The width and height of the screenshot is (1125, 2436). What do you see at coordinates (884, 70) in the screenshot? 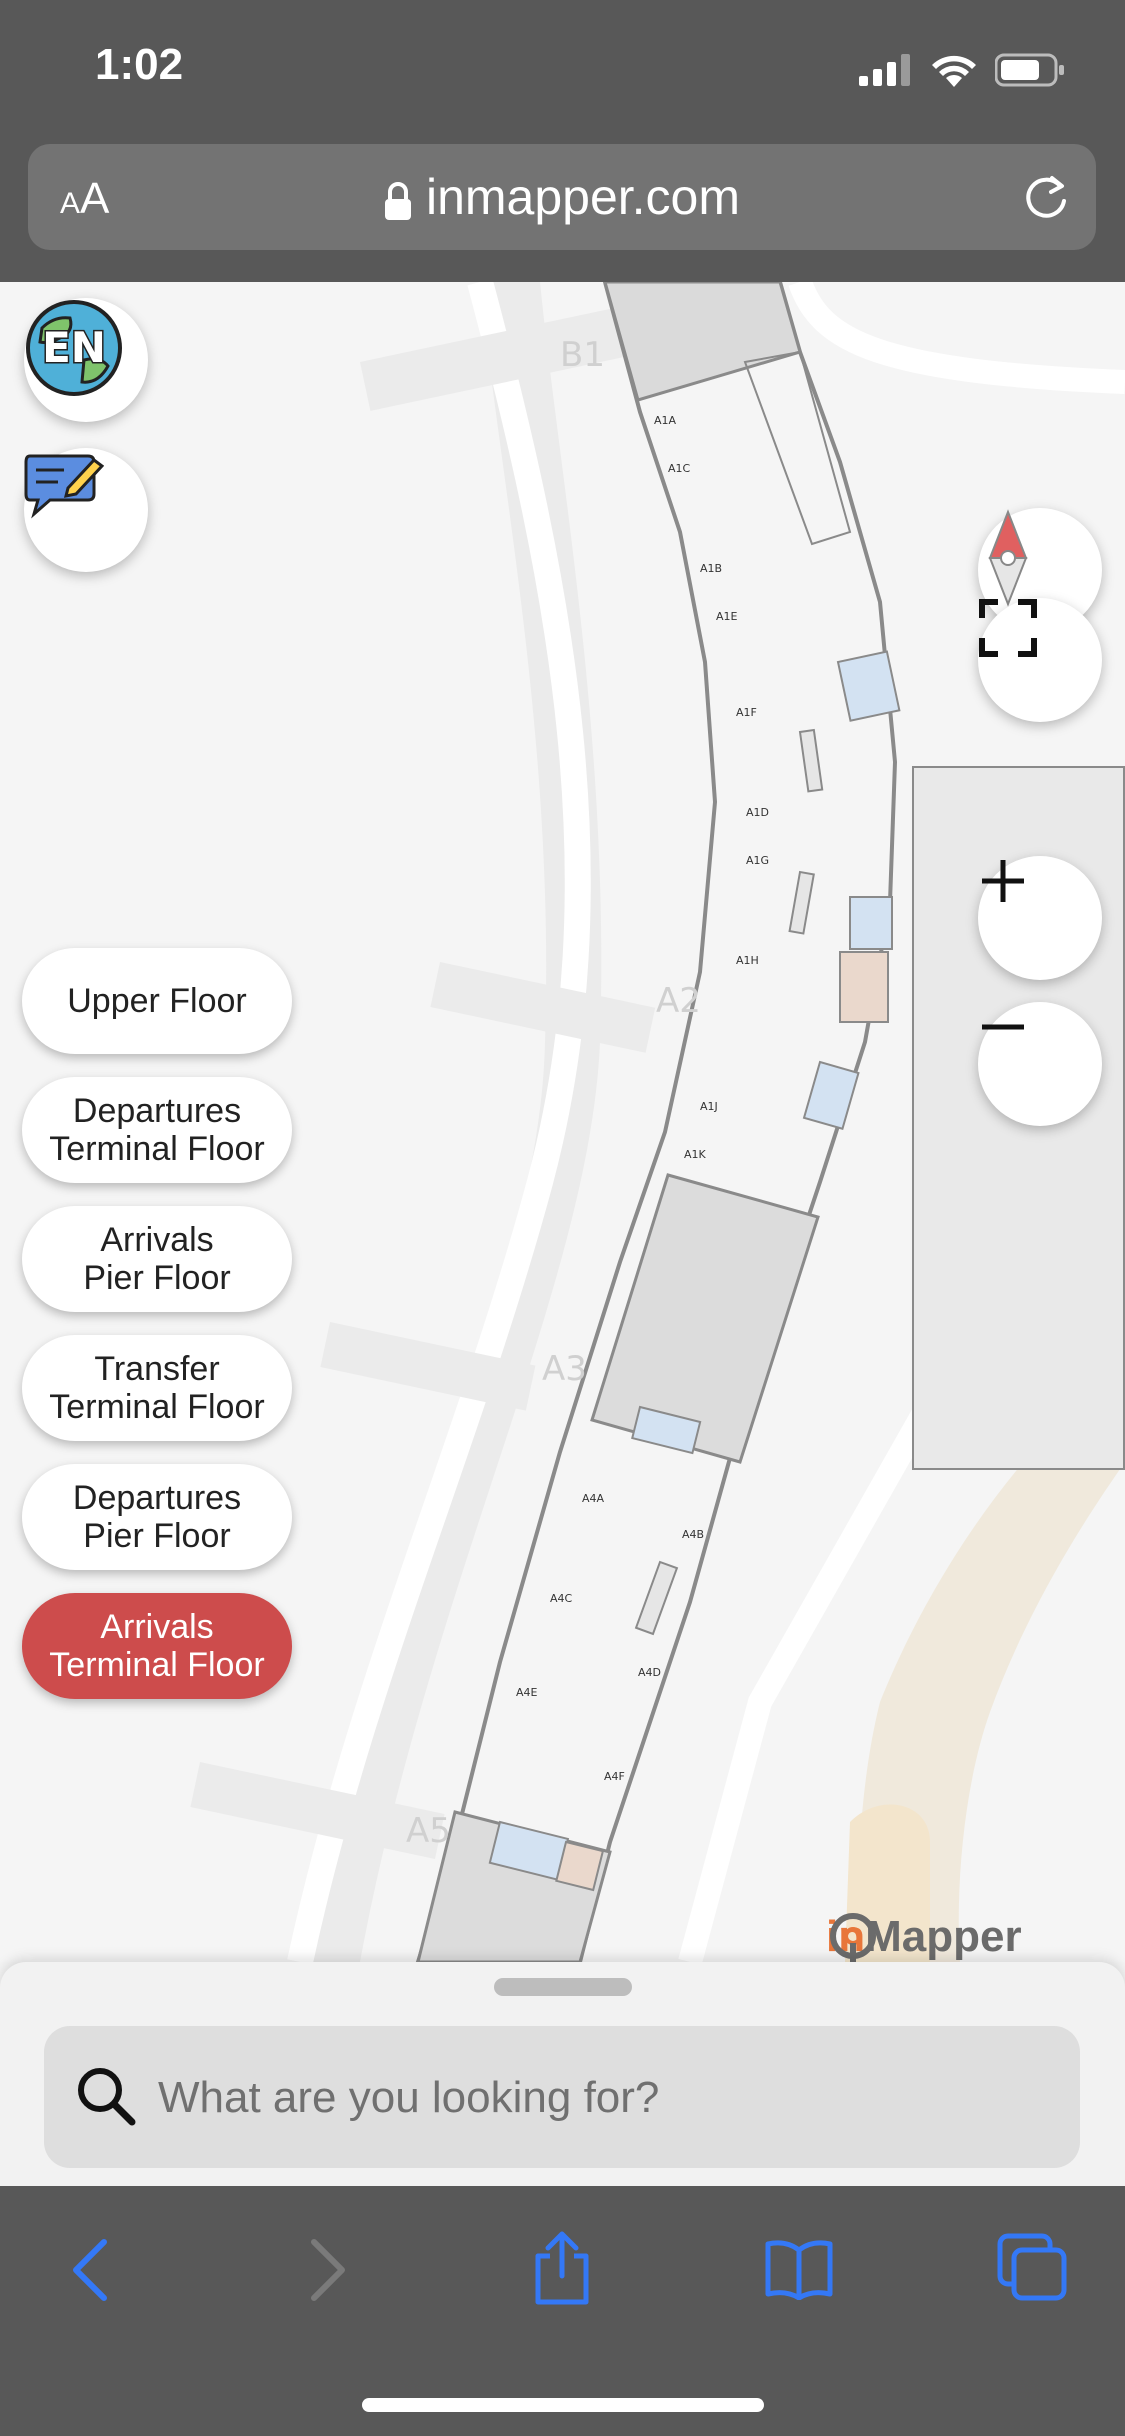
I see `signal-icon` at bounding box center [884, 70].